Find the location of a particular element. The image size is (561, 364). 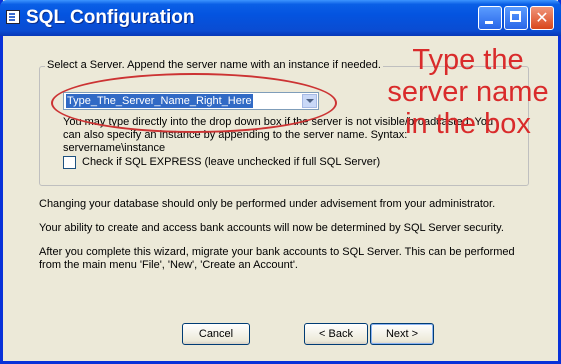

back-button: < Back is located at coordinates (336, 334).